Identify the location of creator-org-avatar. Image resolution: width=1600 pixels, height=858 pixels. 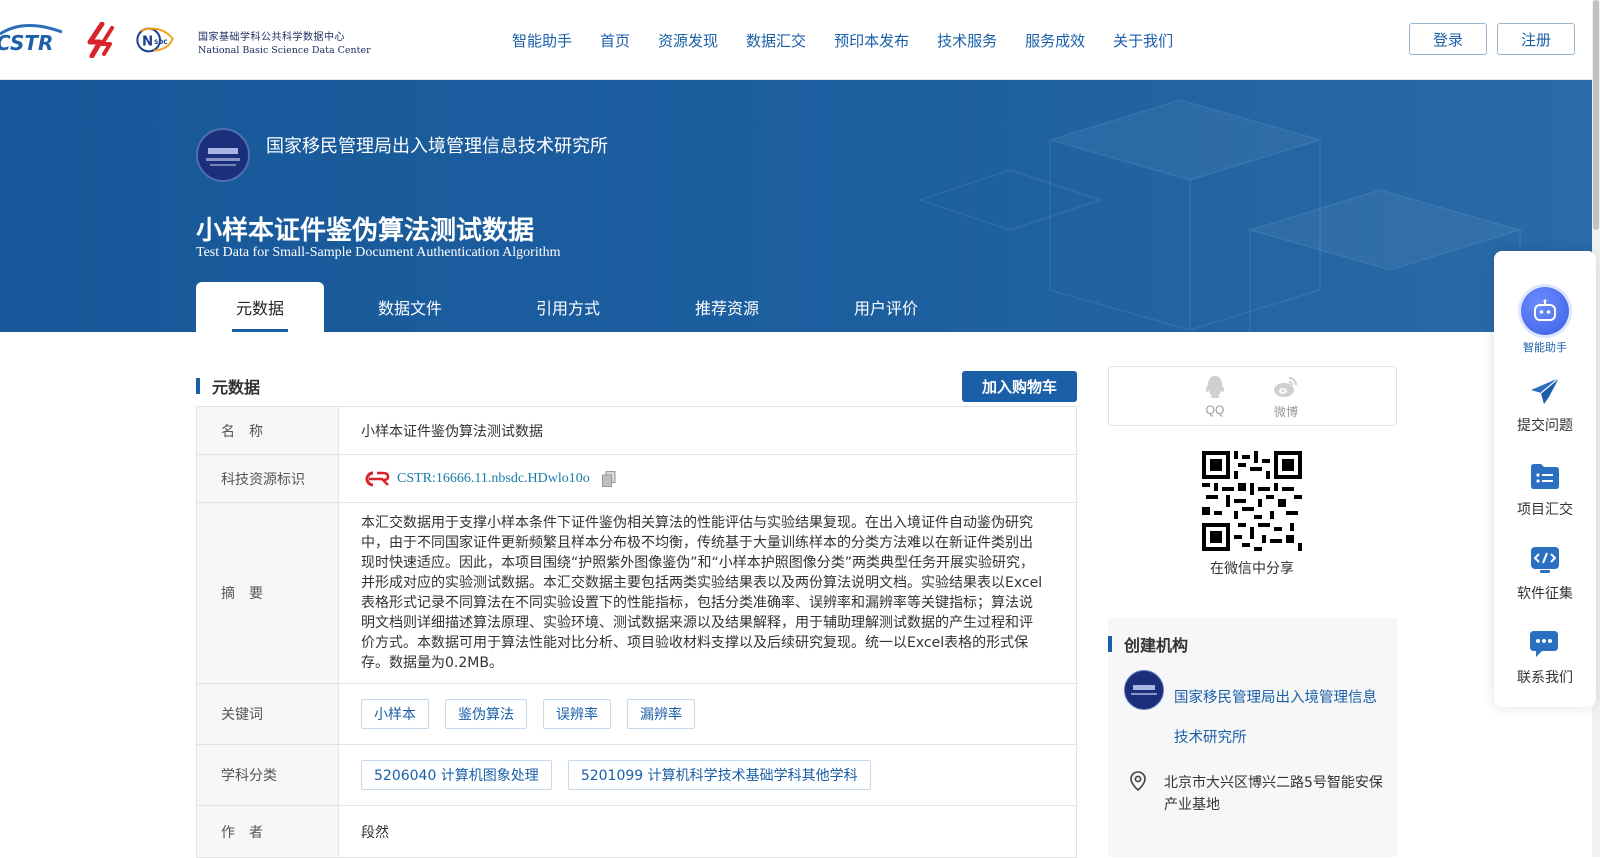
(1144, 690).